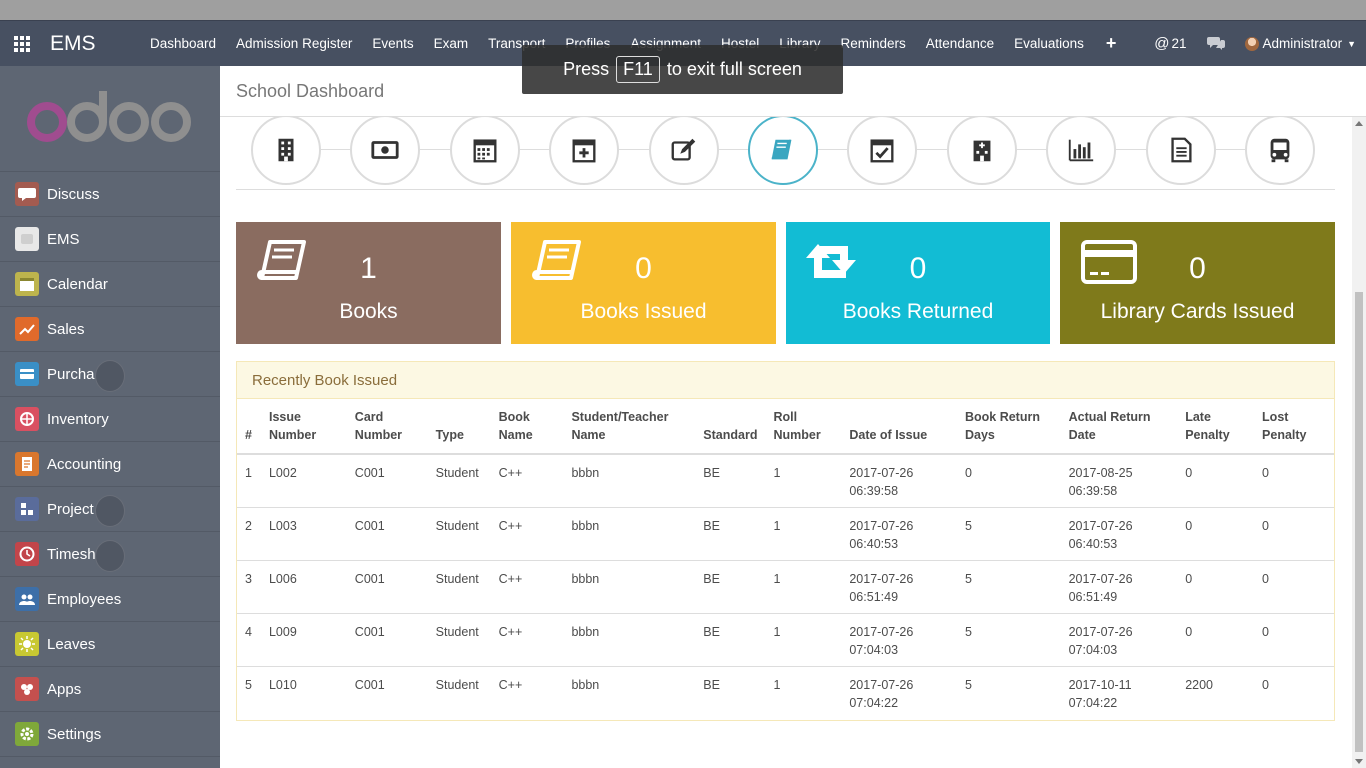 This screenshot has height=768, width=1366. What do you see at coordinates (459, 534) in the screenshot?
I see `cell-type: Student` at bounding box center [459, 534].